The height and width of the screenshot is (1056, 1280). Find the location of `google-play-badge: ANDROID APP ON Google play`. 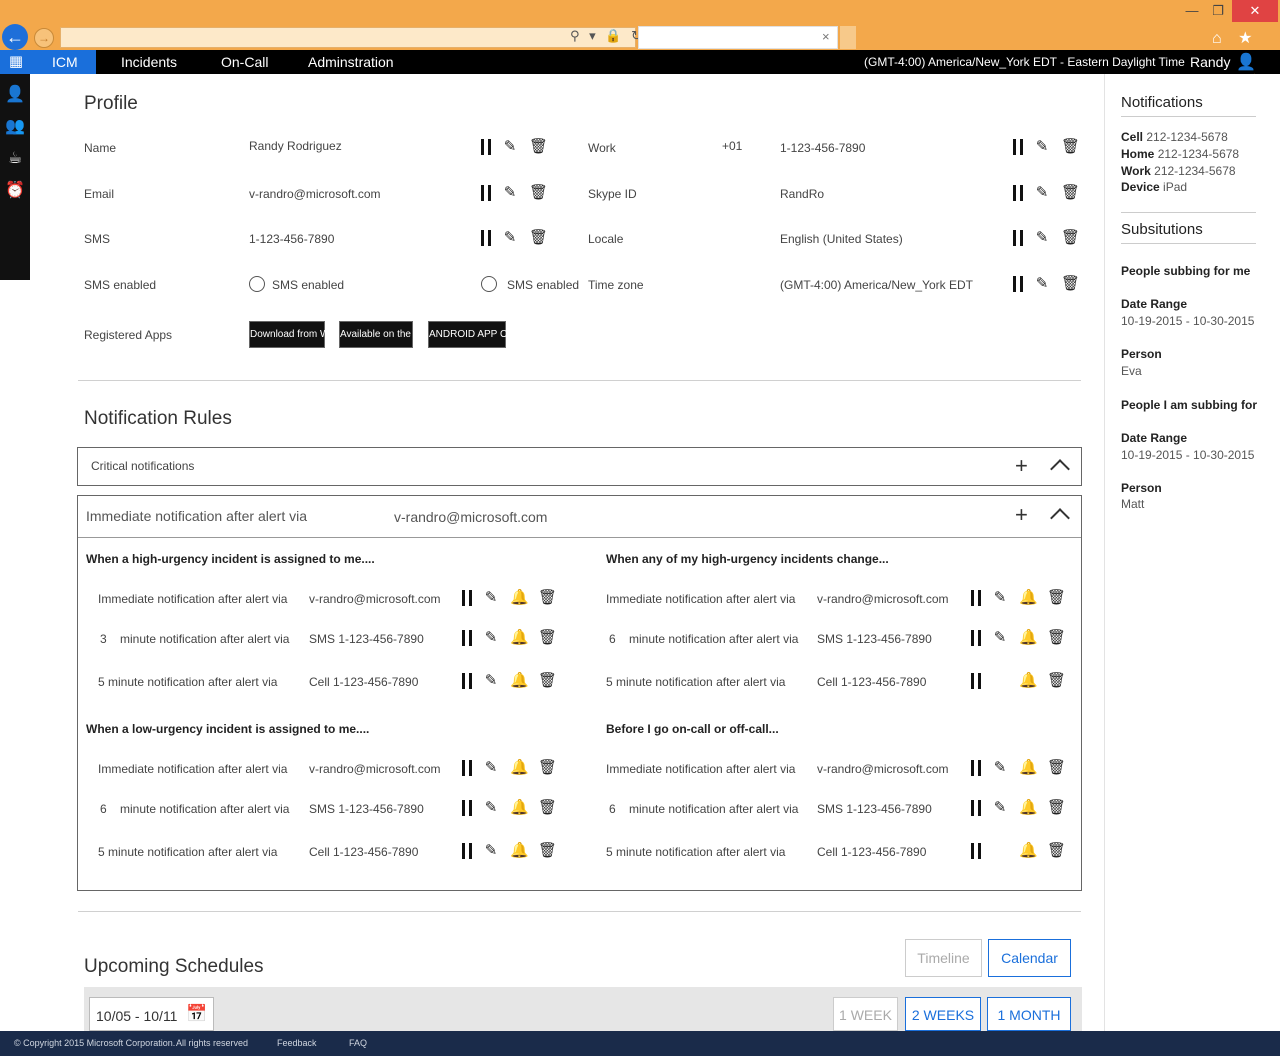

google-play-badge: ANDROID APP ON Google play is located at coordinates (499, 334).